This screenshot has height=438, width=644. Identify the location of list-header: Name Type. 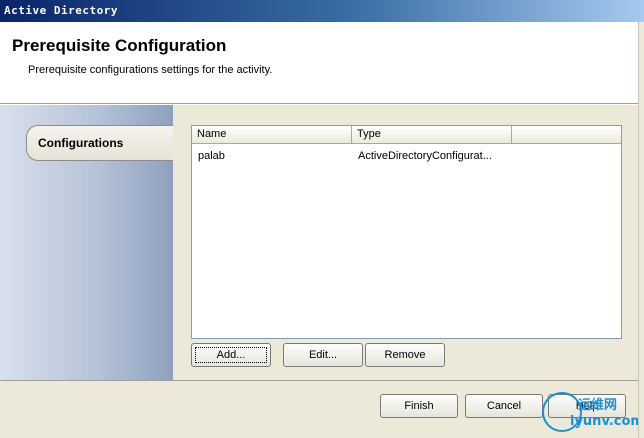
(406, 135).